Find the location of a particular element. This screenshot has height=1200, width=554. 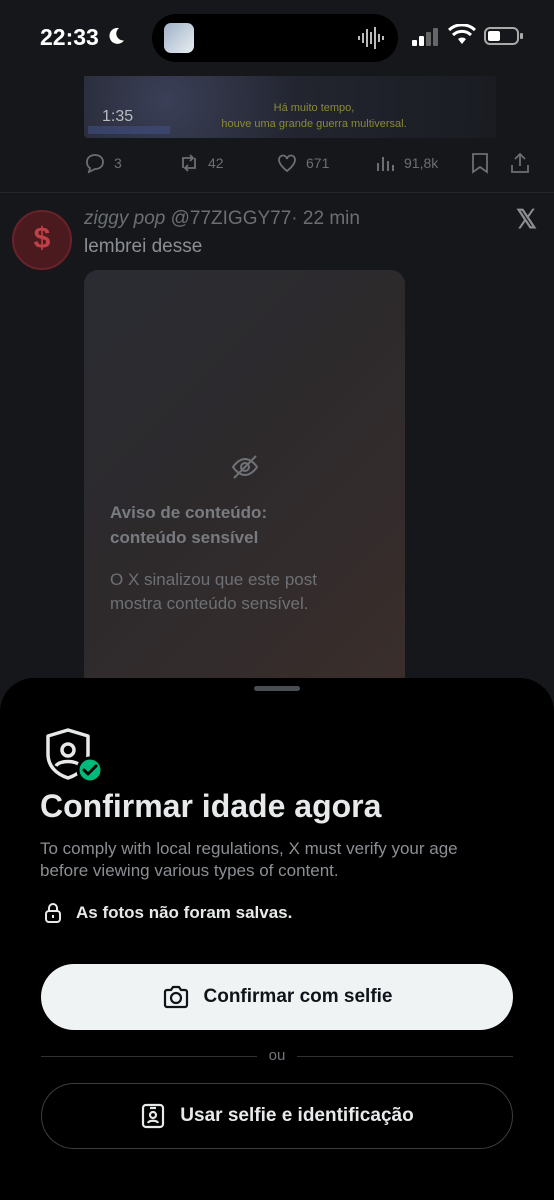

like-button: 671 is located at coordinates (302, 163).